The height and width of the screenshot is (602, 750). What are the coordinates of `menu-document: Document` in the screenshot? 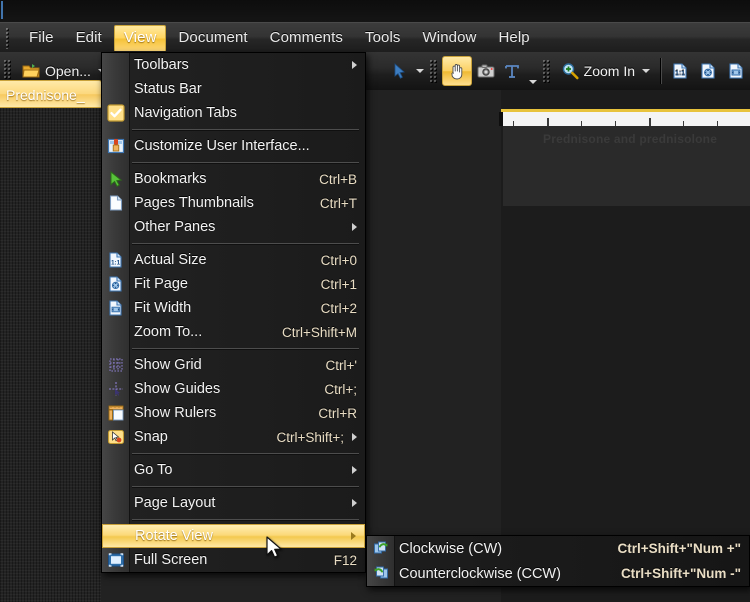 It's located at (212, 38).